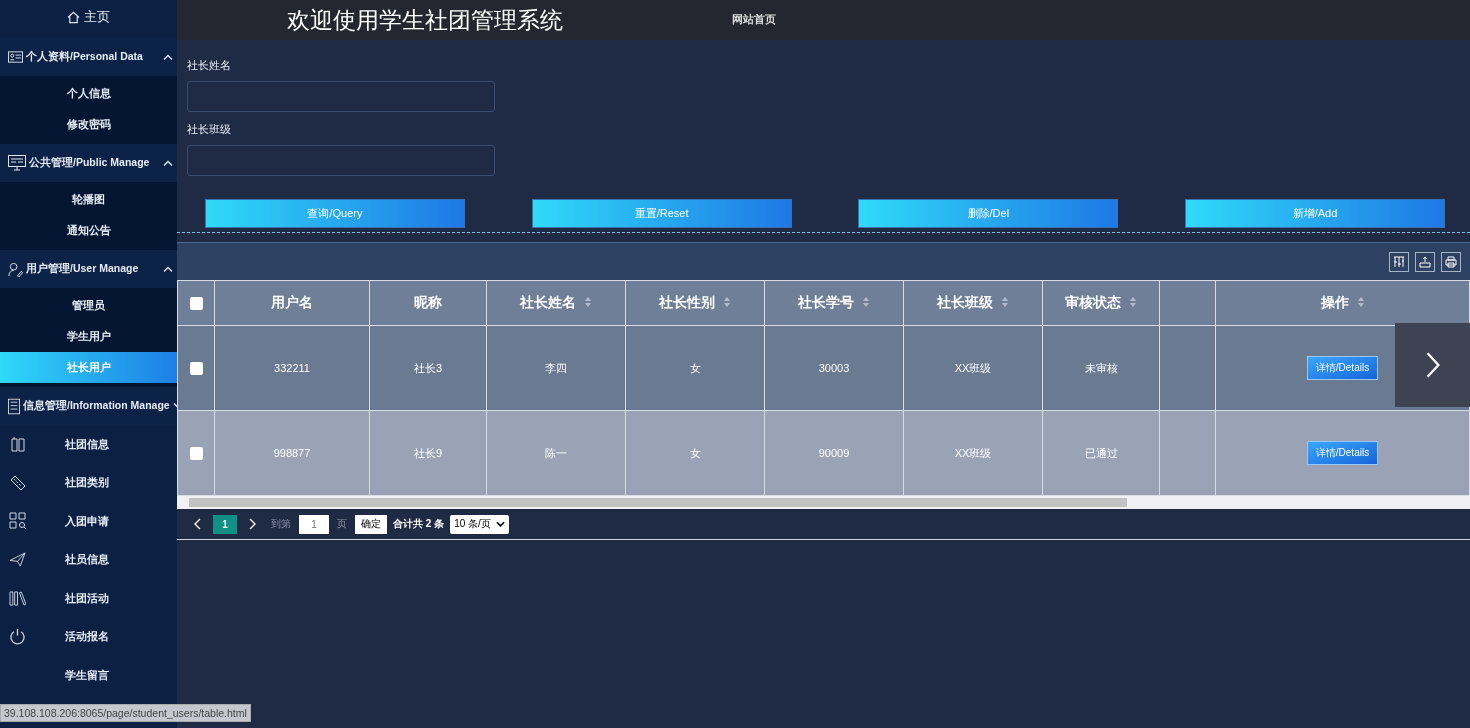 This screenshot has width=1470, height=728. Describe the element at coordinates (1101, 367) in the screenshot. I see `table-cell: 未审核` at that location.